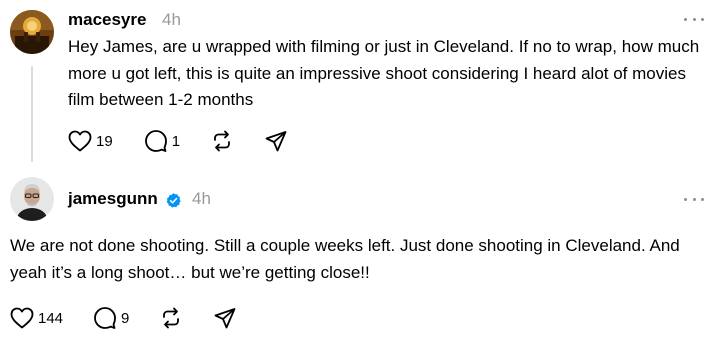  I want to click on comment-count: 1, so click(176, 141).